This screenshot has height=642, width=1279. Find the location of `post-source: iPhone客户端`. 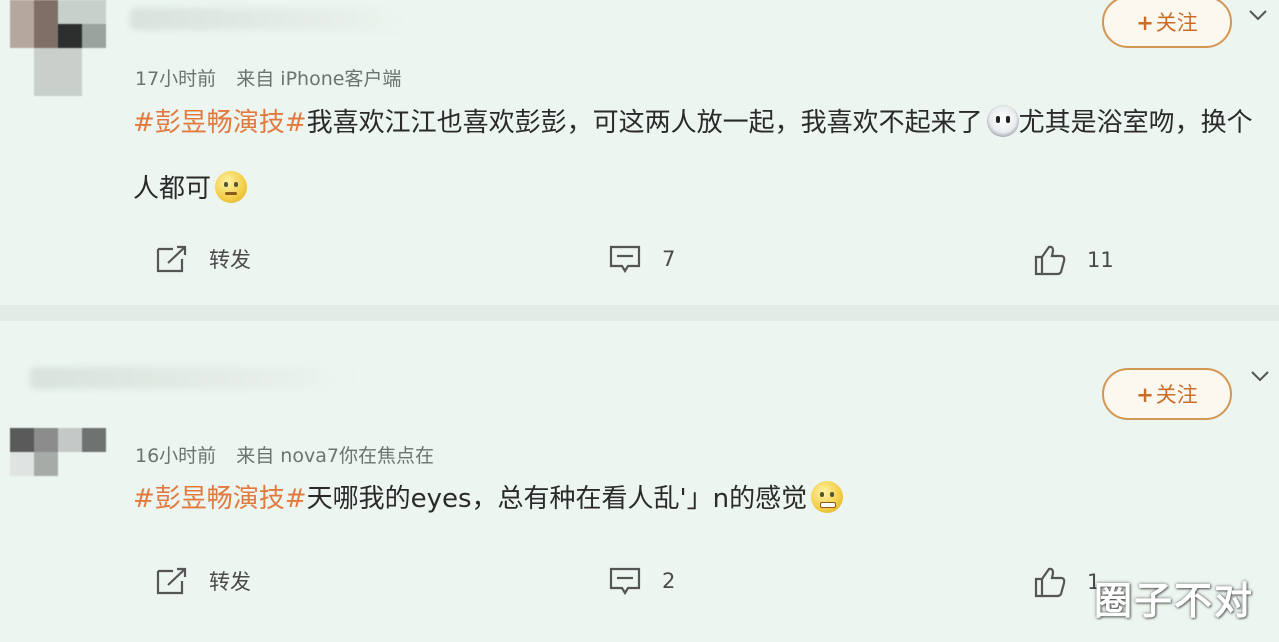

post-source: iPhone客户端 is located at coordinates (341, 79).